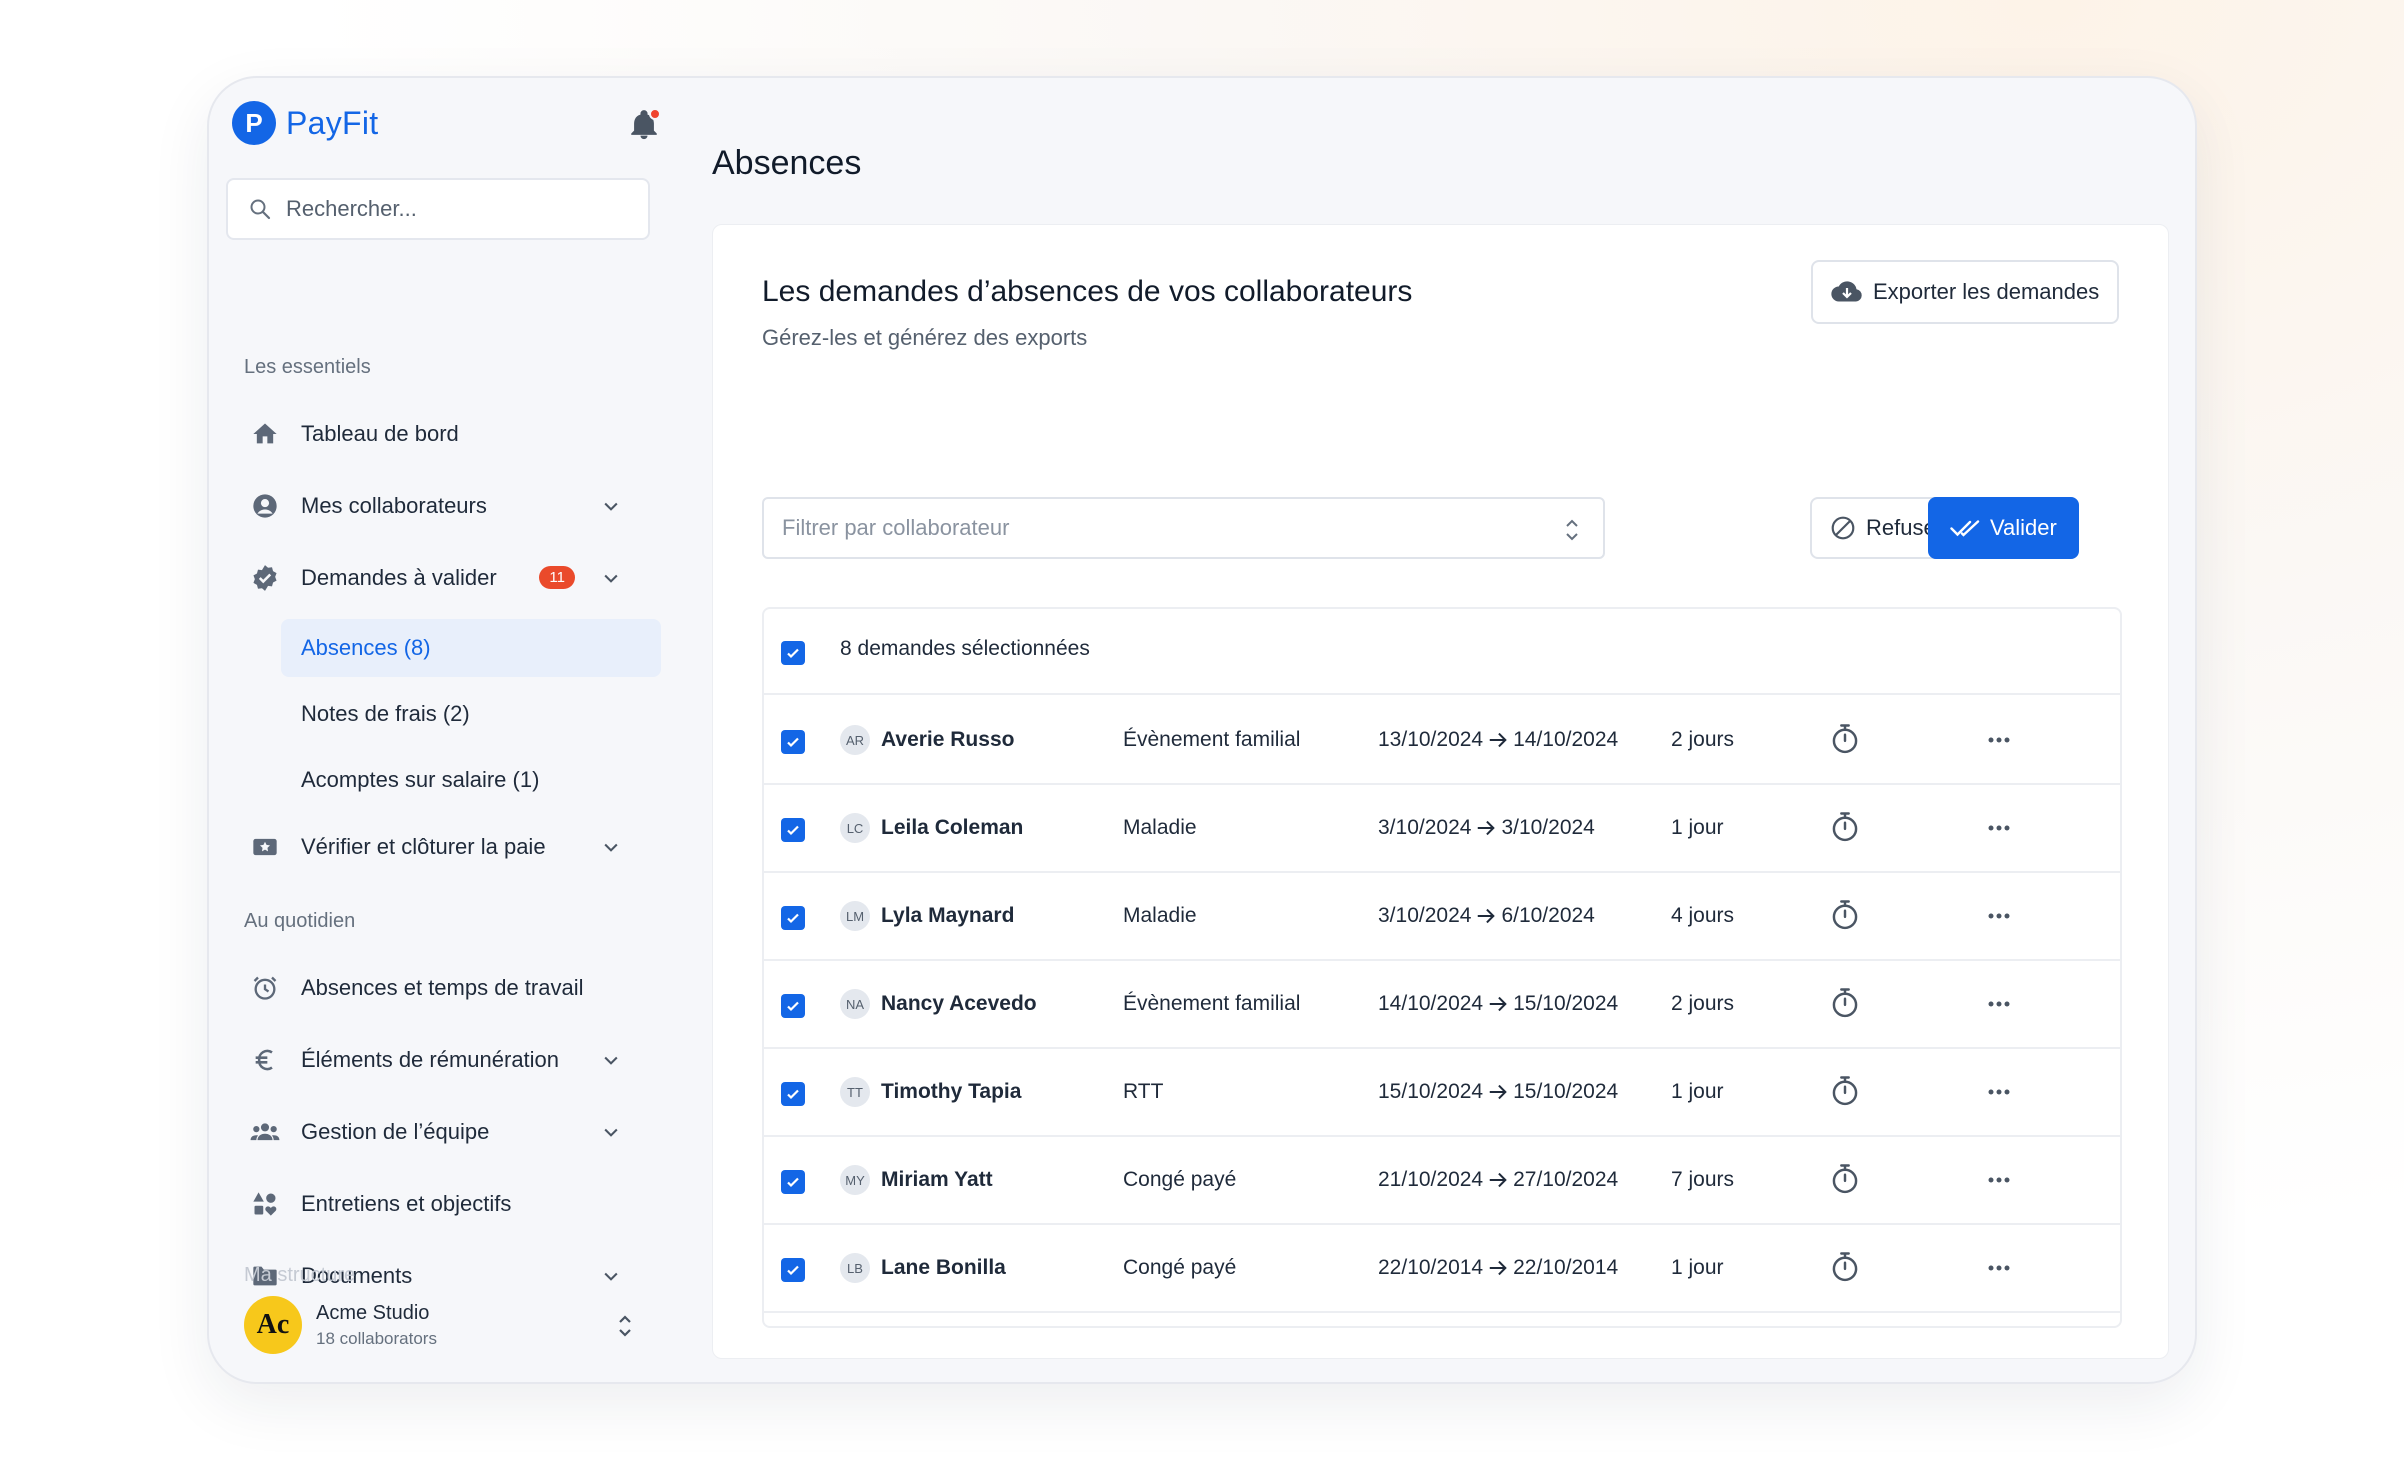 This screenshot has width=2404, height=1464. What do you see at coordinates (925, 337) in the screenshot?
I see `card-subtitle: Gérez-les et générez des exports` at bounding box center [925, 337].